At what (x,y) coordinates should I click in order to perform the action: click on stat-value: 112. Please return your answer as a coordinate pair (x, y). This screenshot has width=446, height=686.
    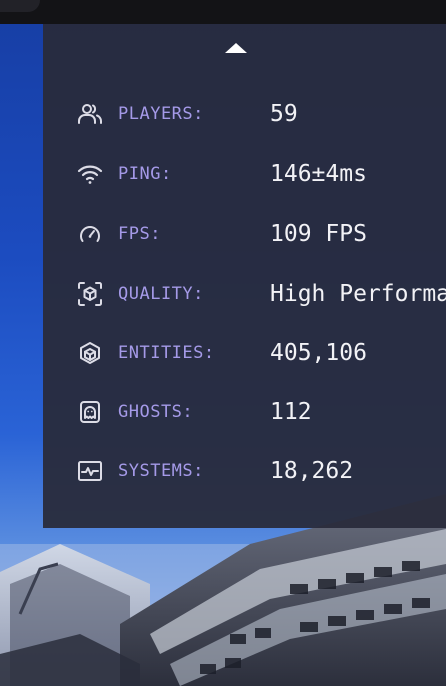
    Looking at the image, I should click on (291, 412).